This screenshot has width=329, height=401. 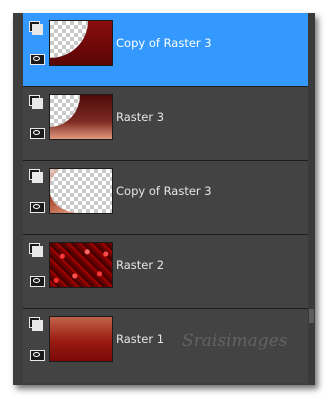 I want to click on scrollbar, so click(x=311, y=199).